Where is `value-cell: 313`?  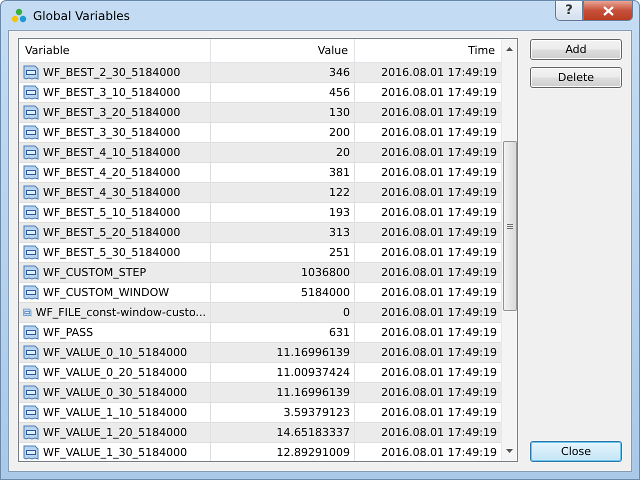 value-cell: 313 is located at coordinates (339, 232).